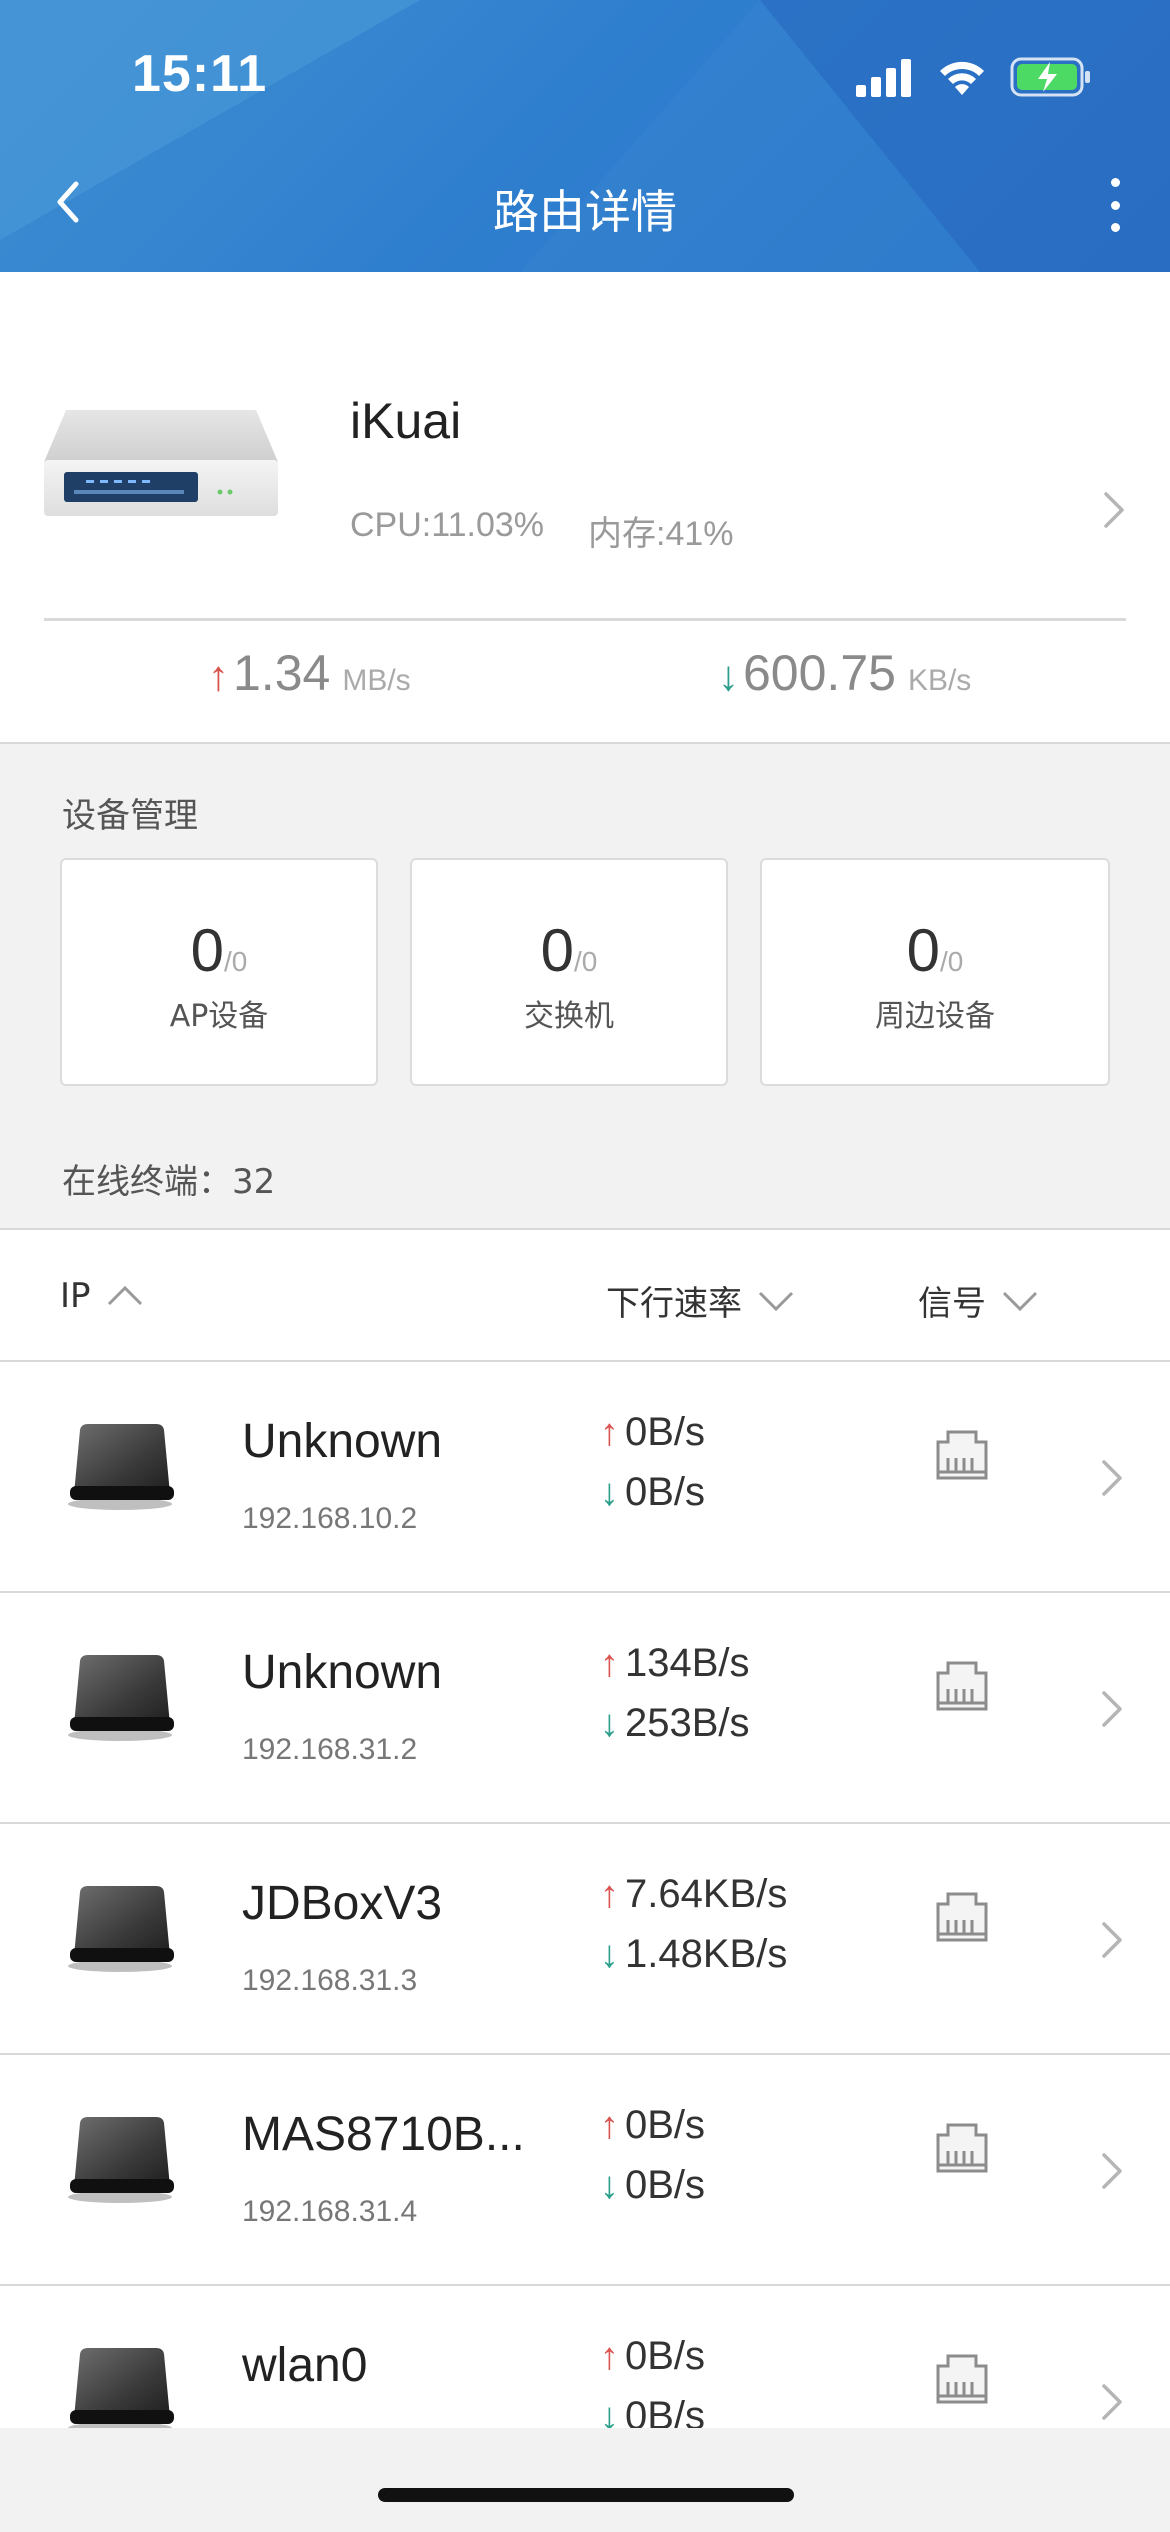 Image resolution: width=1170 pixels, height=2532 pixels. What do you see at coordinates (935, 950) in the screenshot?
I see `peripheral-devices-count: 0/0` at bounding box center [935, 950].